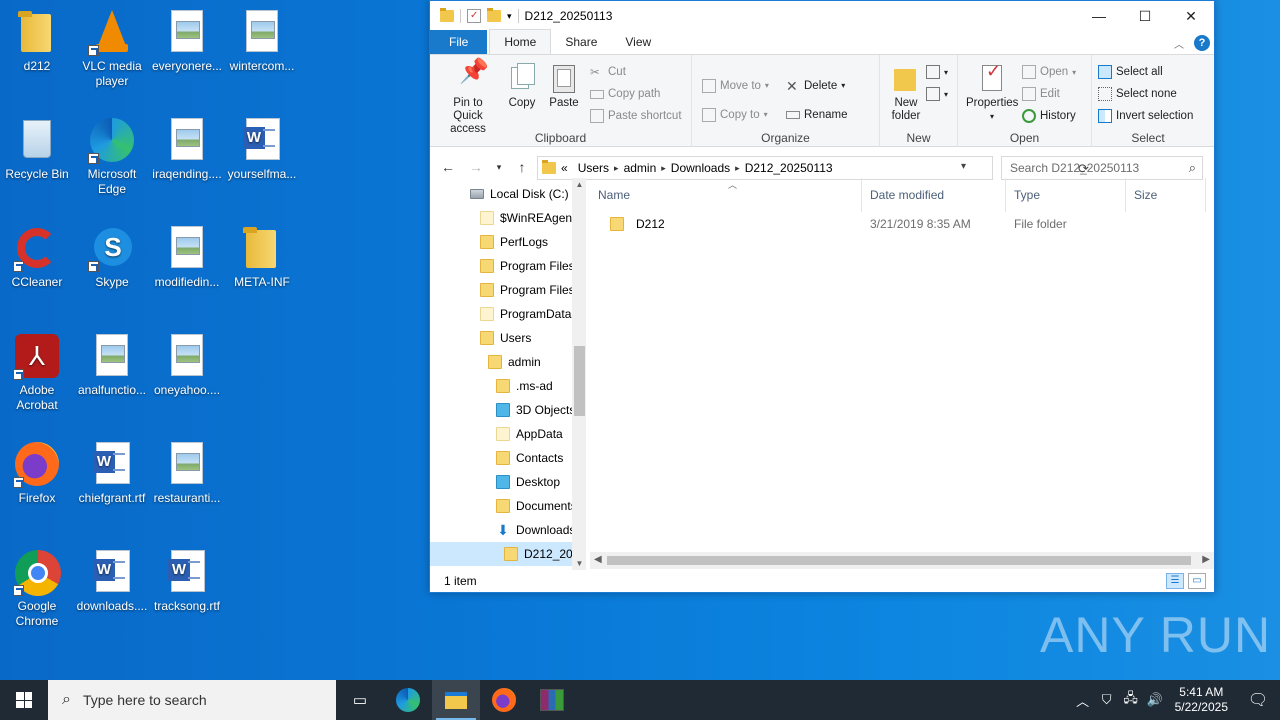  What do you see at coordinates (816, 85) in the screenshot?
I see `delete-button: ✕ Delete ▾` at bounding box center [816, 85].